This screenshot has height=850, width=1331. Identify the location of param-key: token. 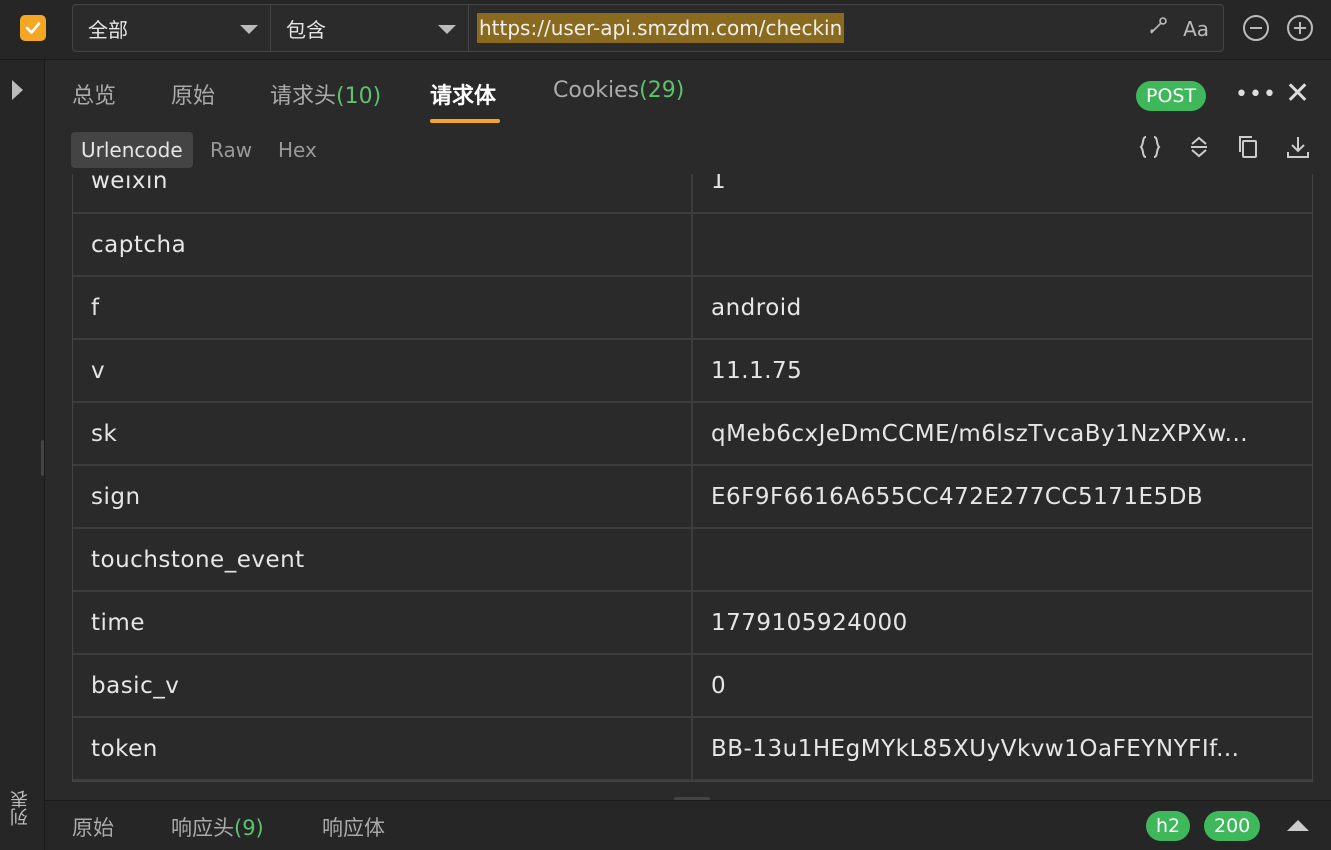
(383, 749).